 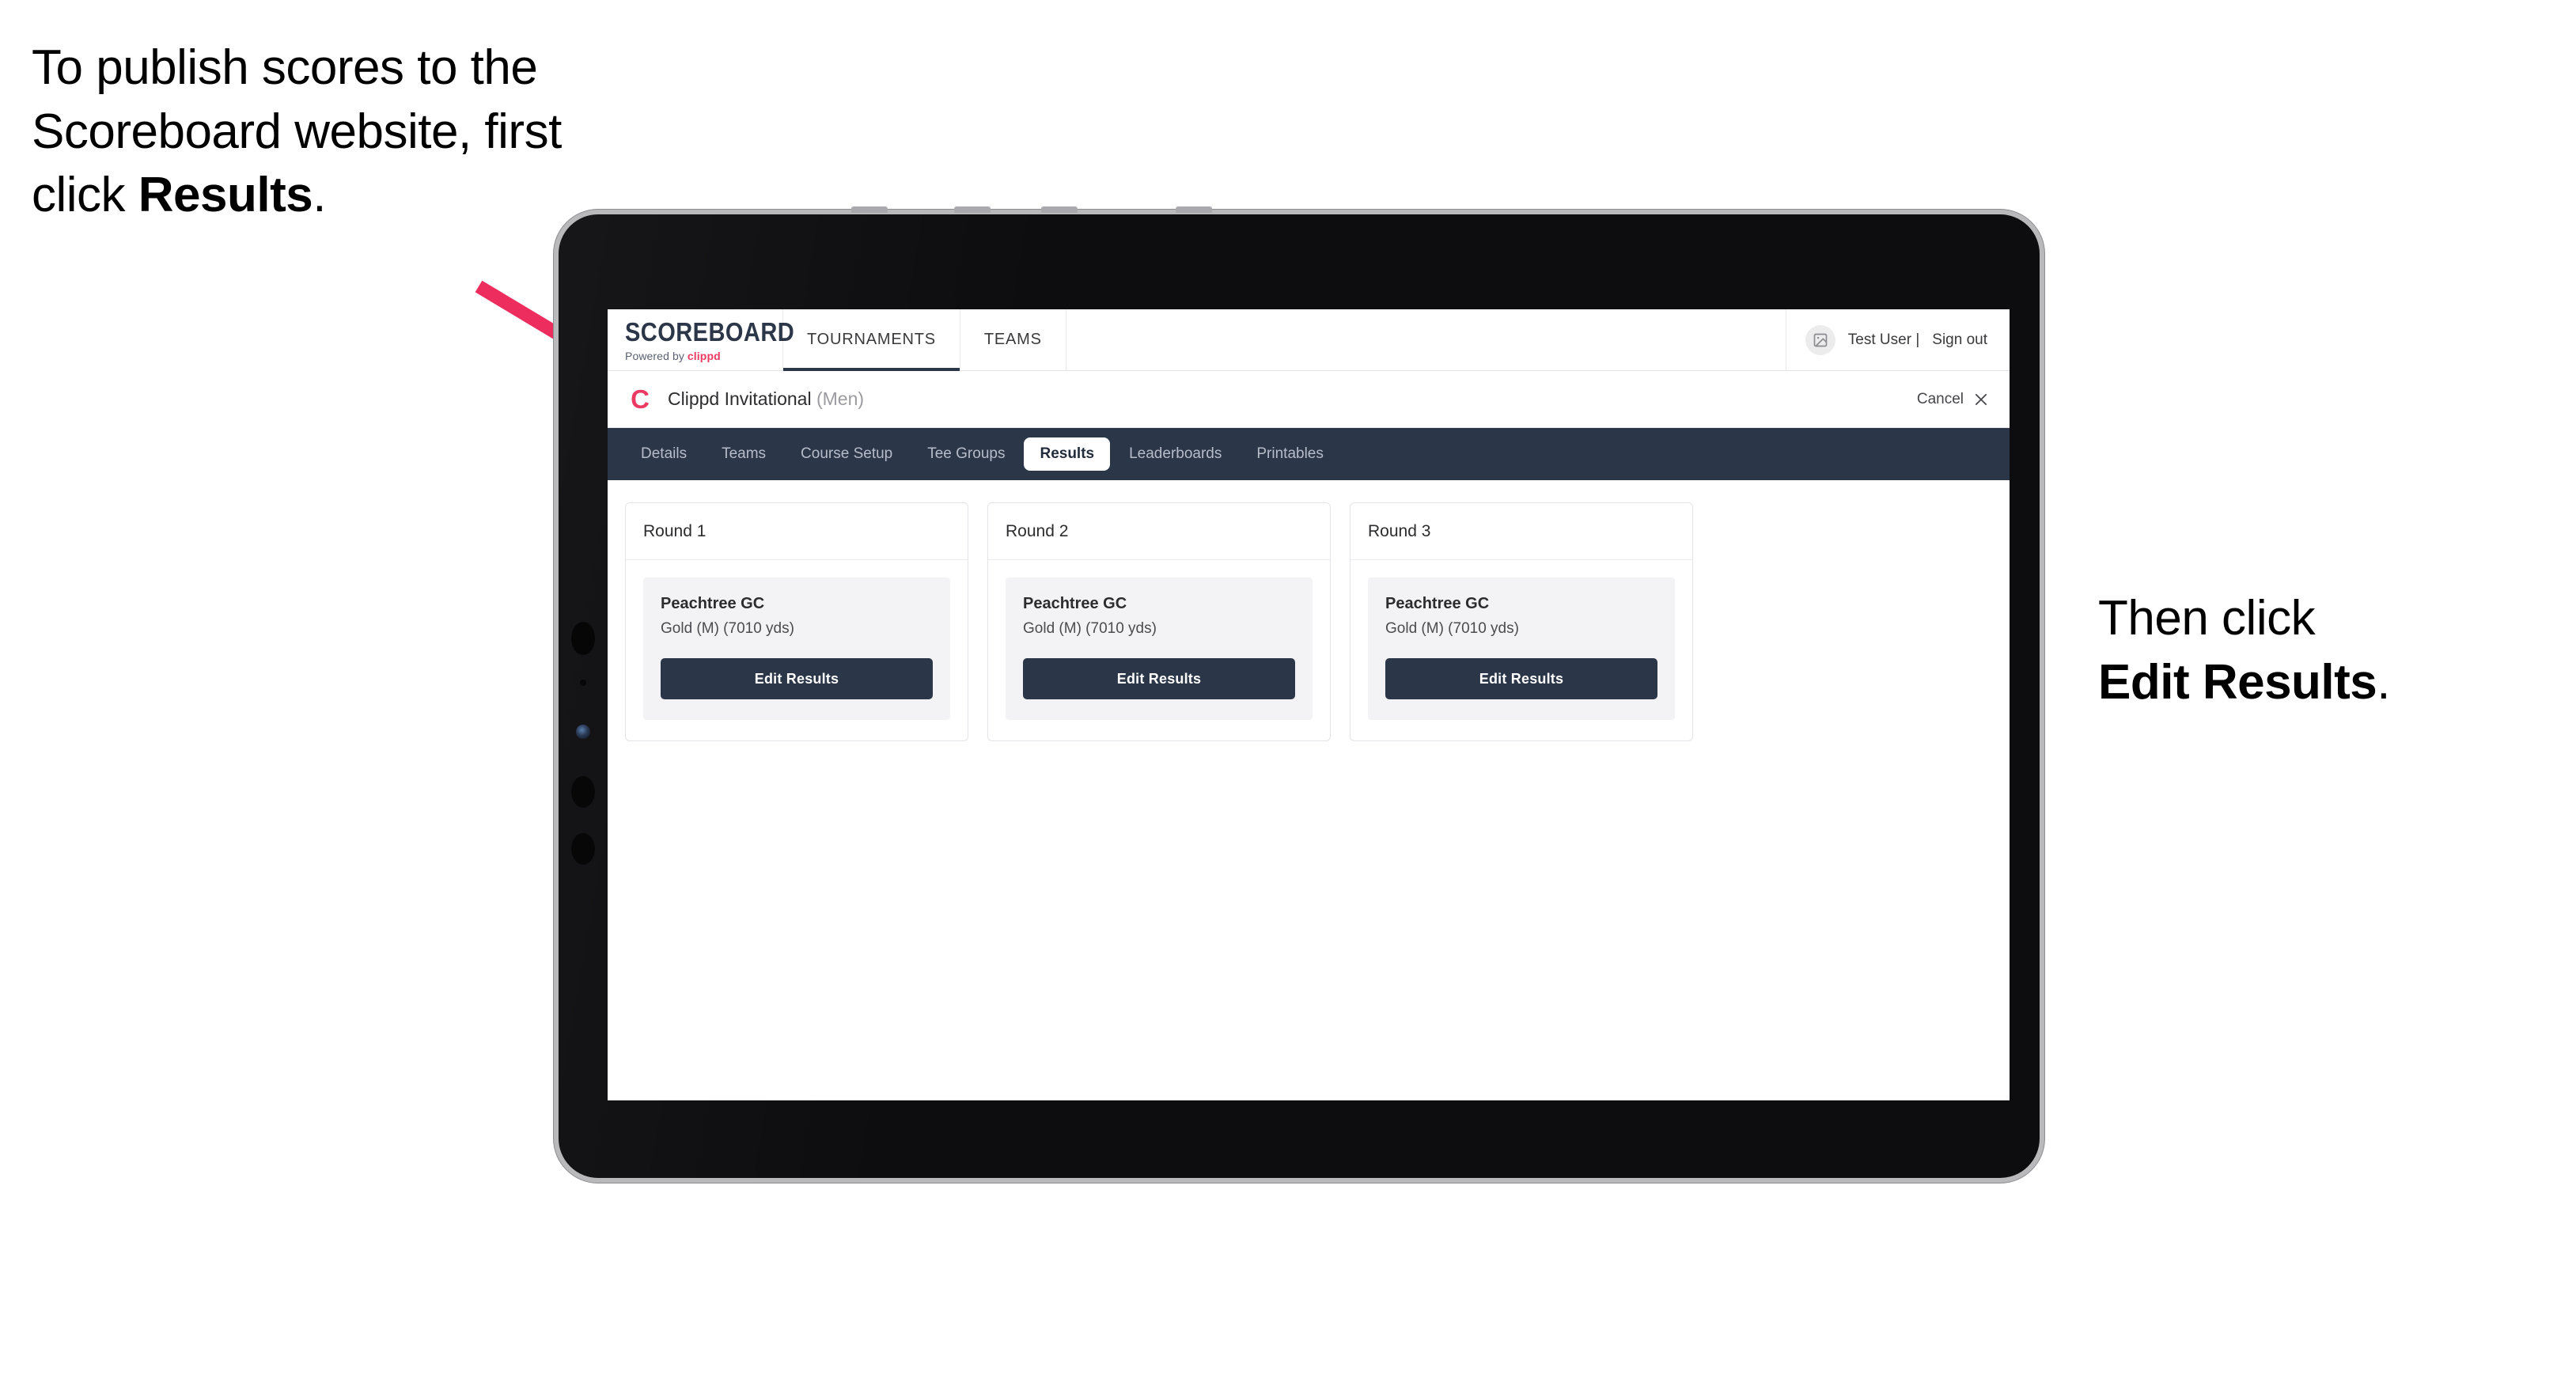 I want to click on sub-nav-tab-course-setup-label: Course Setup, so click(x=847, y=454).